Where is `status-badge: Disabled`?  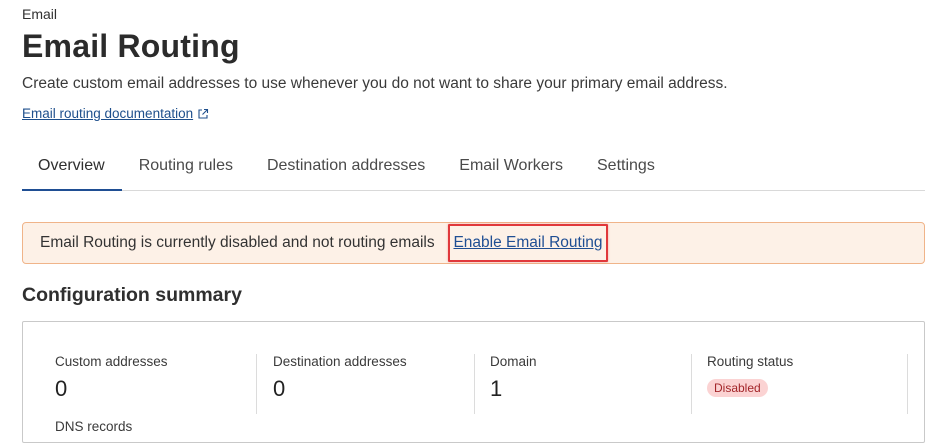
status-badge: Disabled is located at coordinates (737, 388).